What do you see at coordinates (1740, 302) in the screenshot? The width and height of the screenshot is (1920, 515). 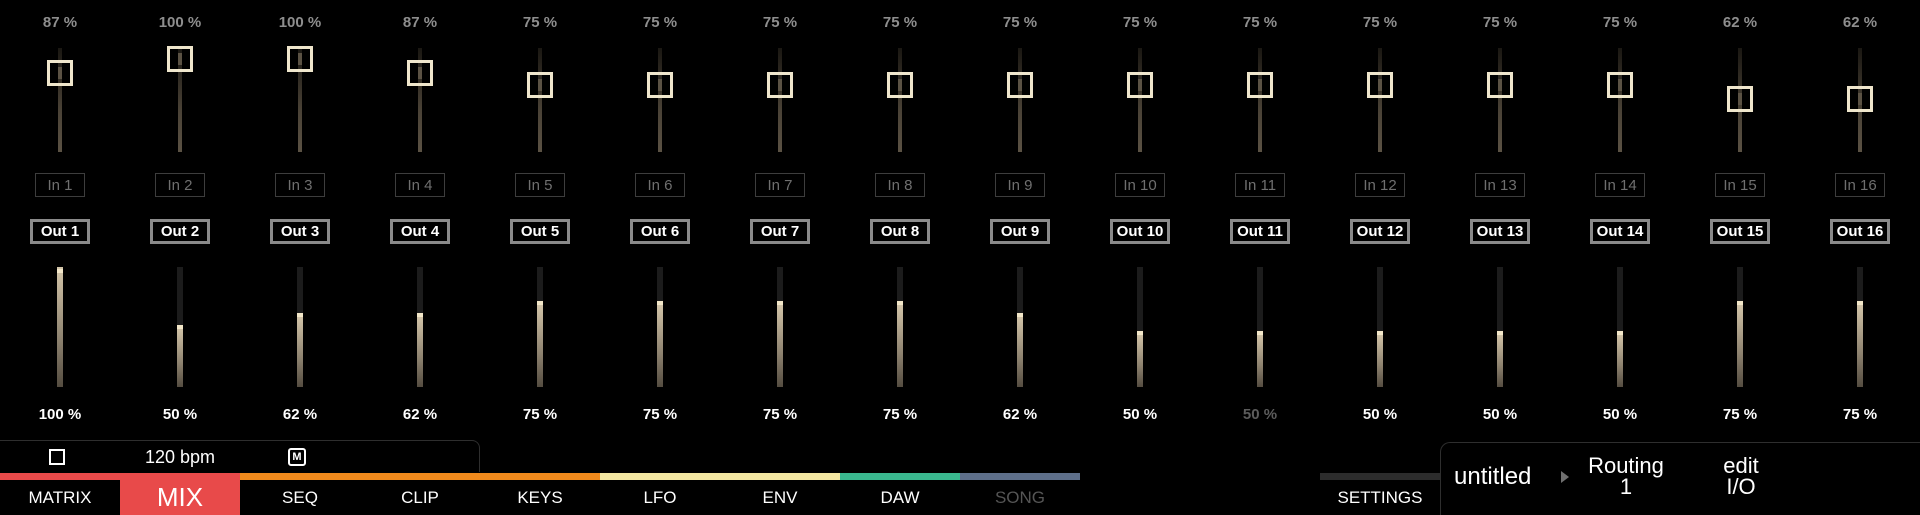 I see `level-meter-peak` at bounding box center [1740, 302].